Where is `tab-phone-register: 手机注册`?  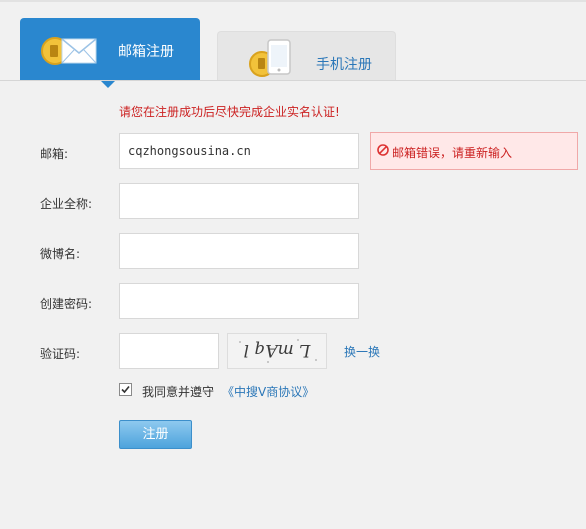 tab-phone-register: 手机注册 is located at coordinates (306, 55).